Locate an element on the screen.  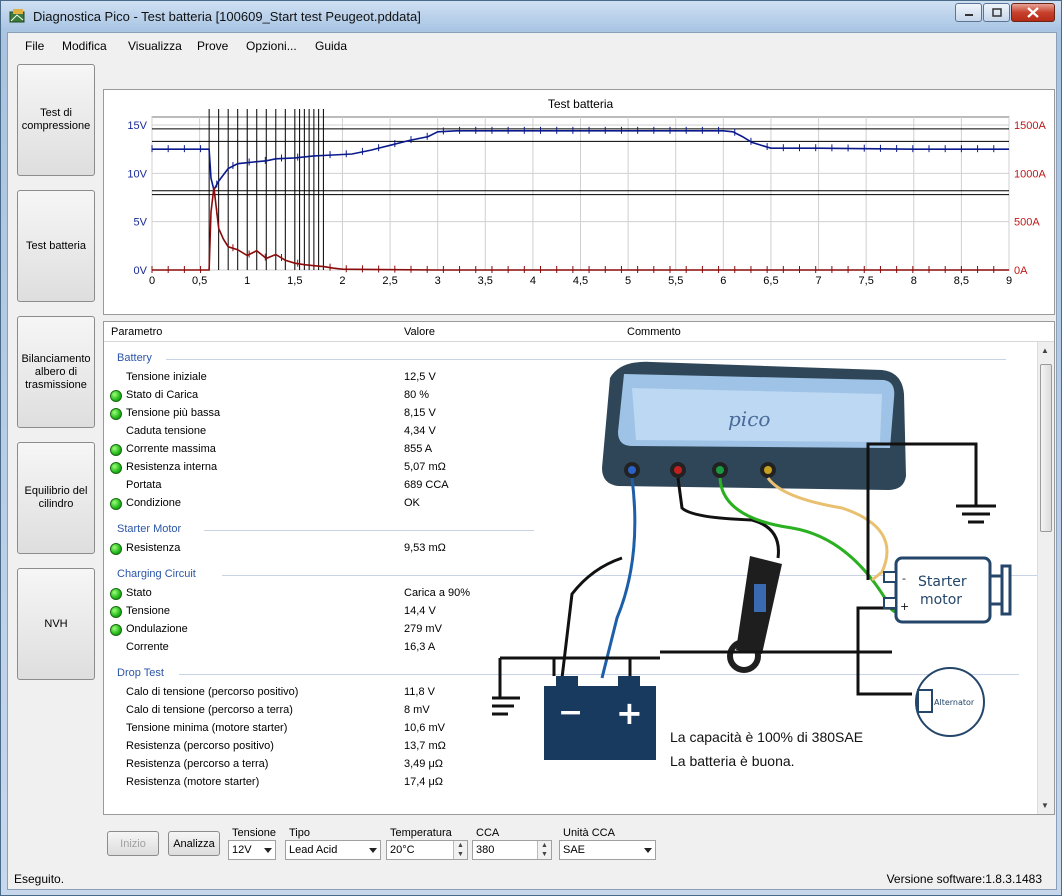
section-title: Drop Test is located at coordinates (140, 673).